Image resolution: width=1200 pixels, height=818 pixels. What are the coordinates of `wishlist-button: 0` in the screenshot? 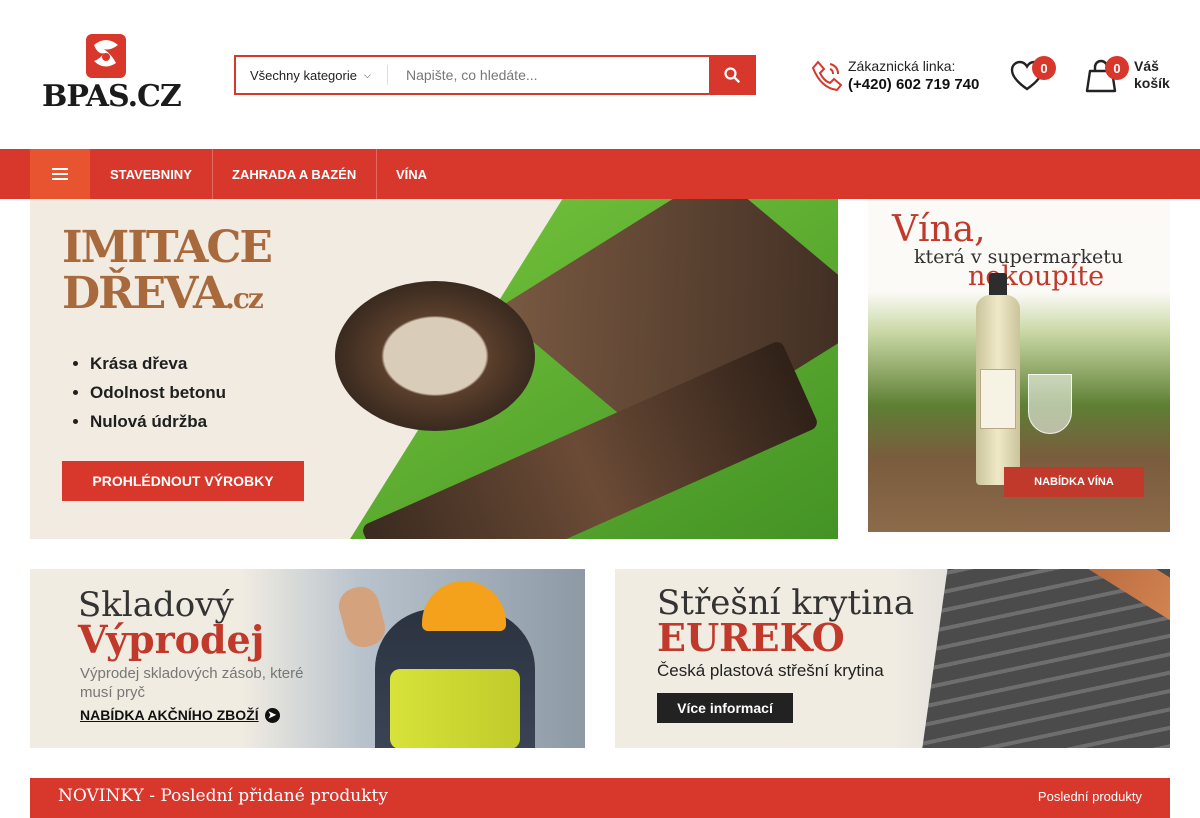 It's located at (1033, 74).